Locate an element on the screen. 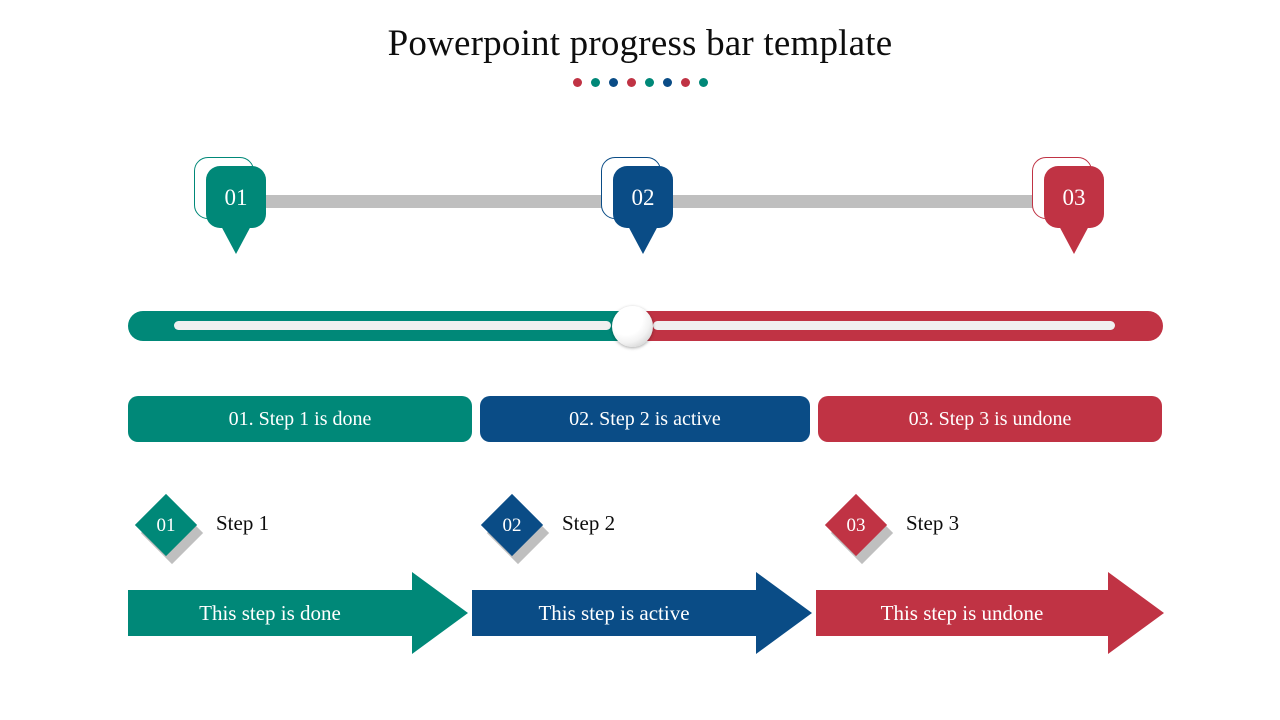 This screenshot has height=720, width=1280. pin-marker-03: 03 is located at coordinates (1068, 205).